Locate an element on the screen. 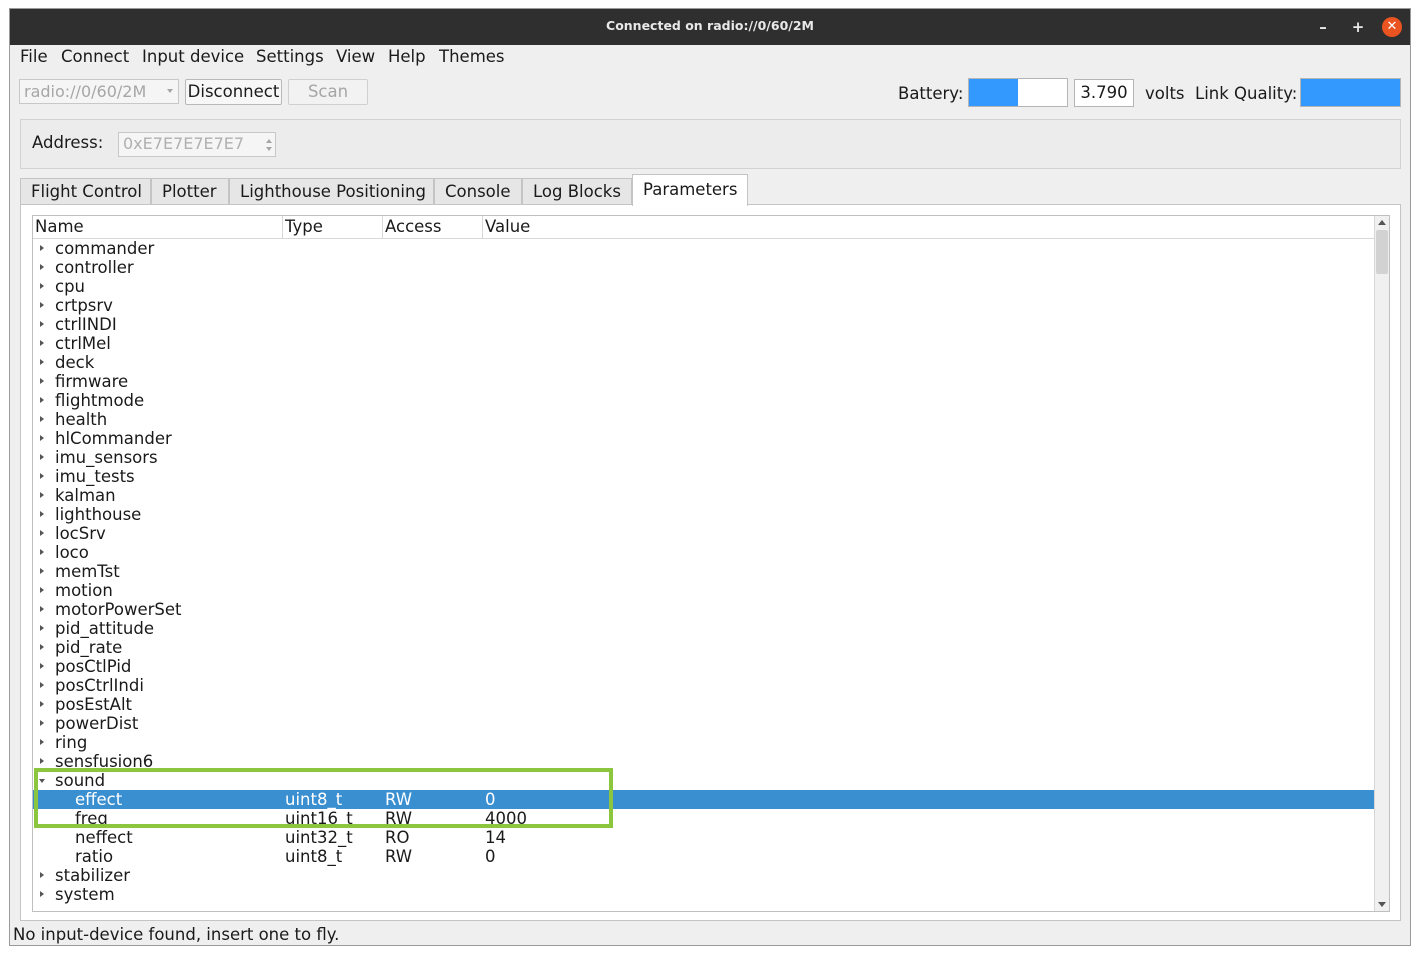 Image resolution: width=1420 pixels, height=956 pixels. group-row: flightmode is located at coordinates (704, 400).